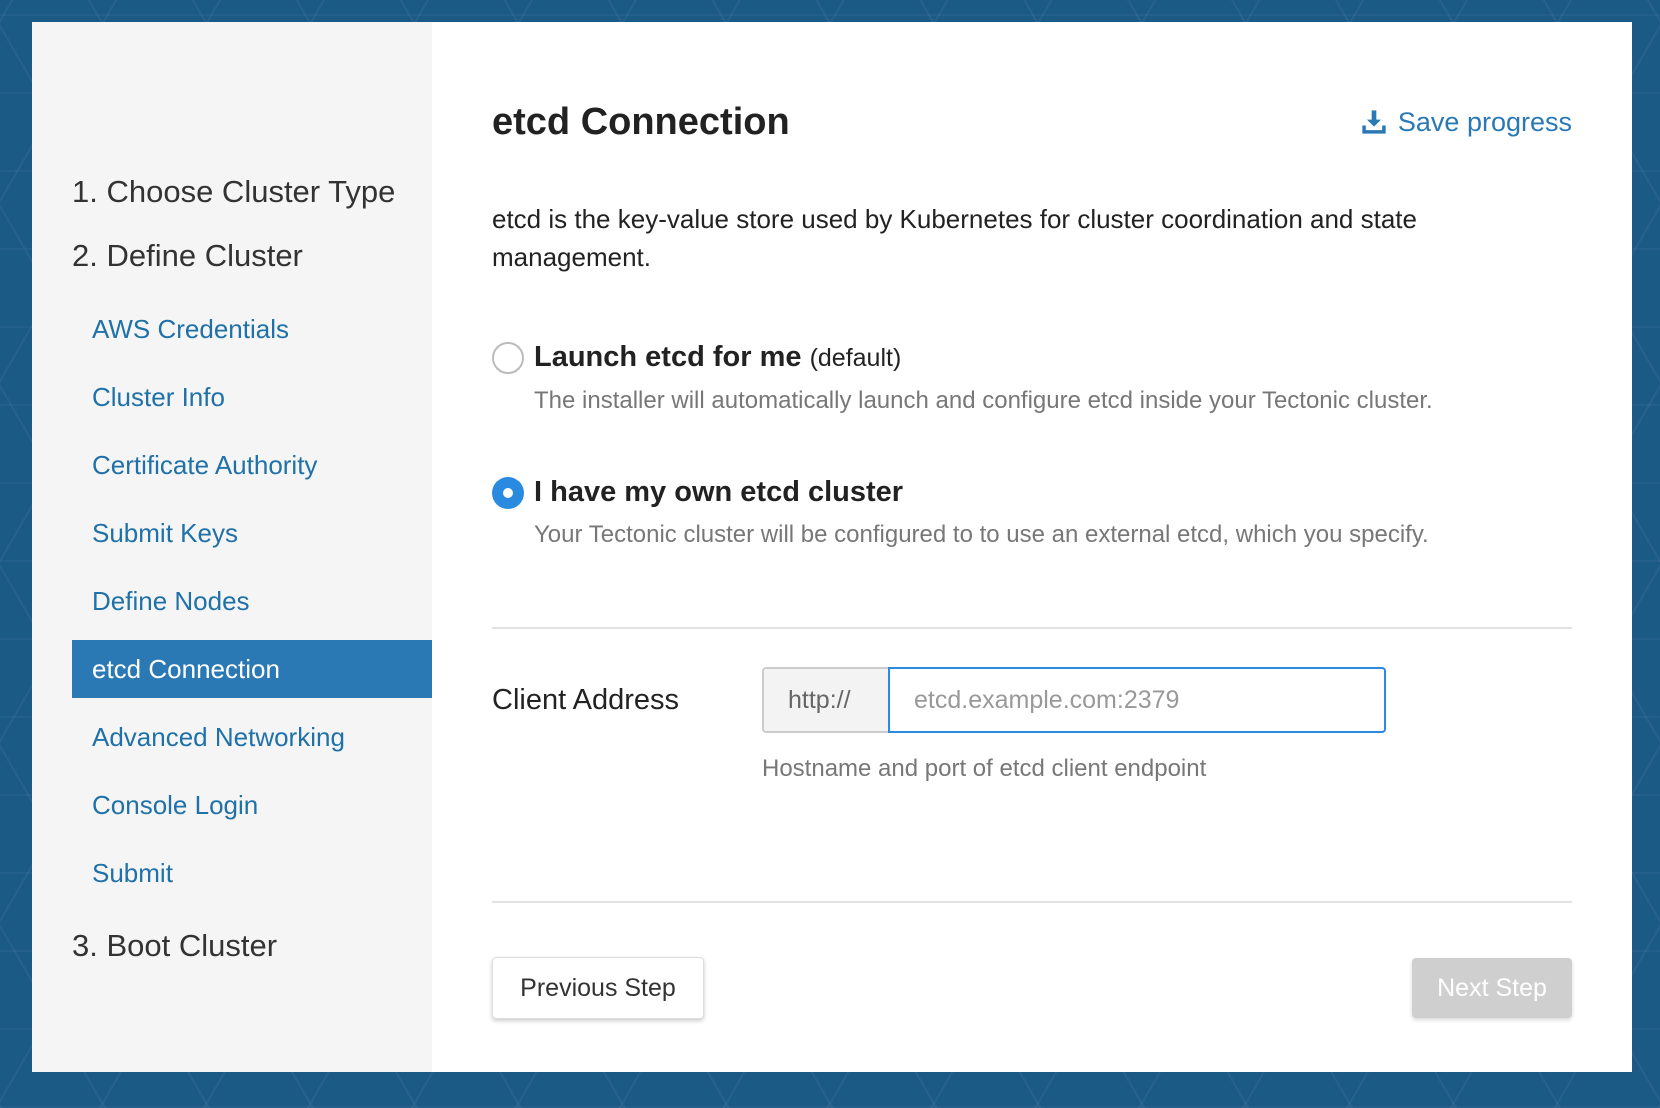 This screenshot has height=1108, width=1660. I want to click on client-address-input, so click(1137, 700).